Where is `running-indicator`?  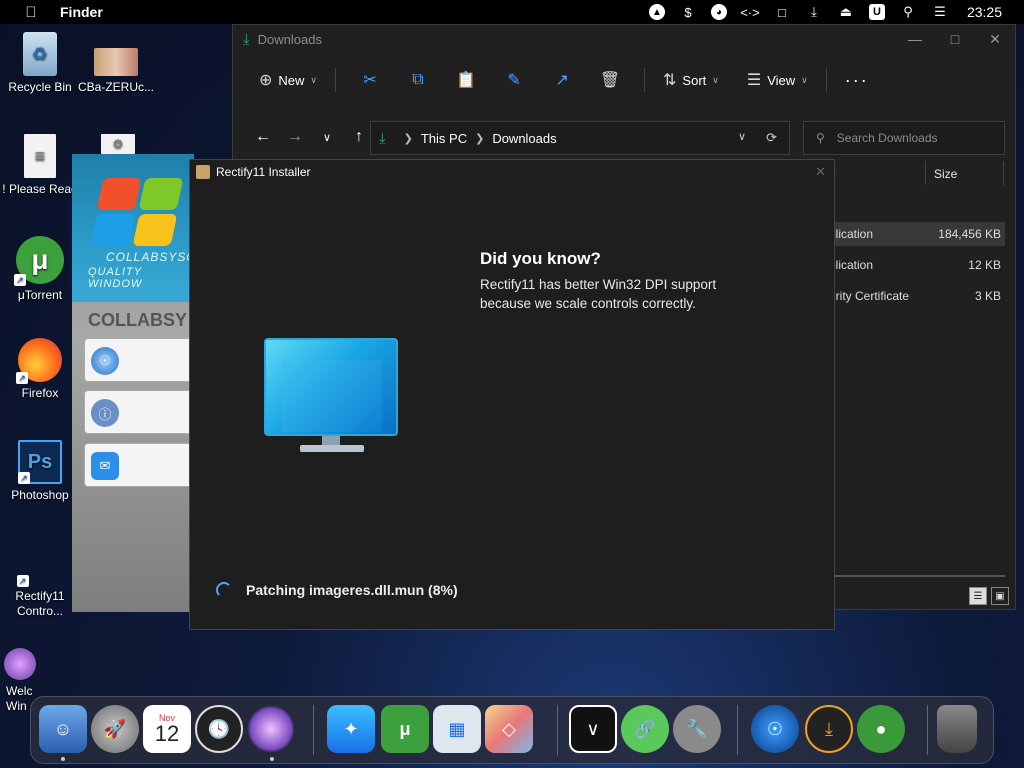 running-indicator is located at coordinates (272, 759).